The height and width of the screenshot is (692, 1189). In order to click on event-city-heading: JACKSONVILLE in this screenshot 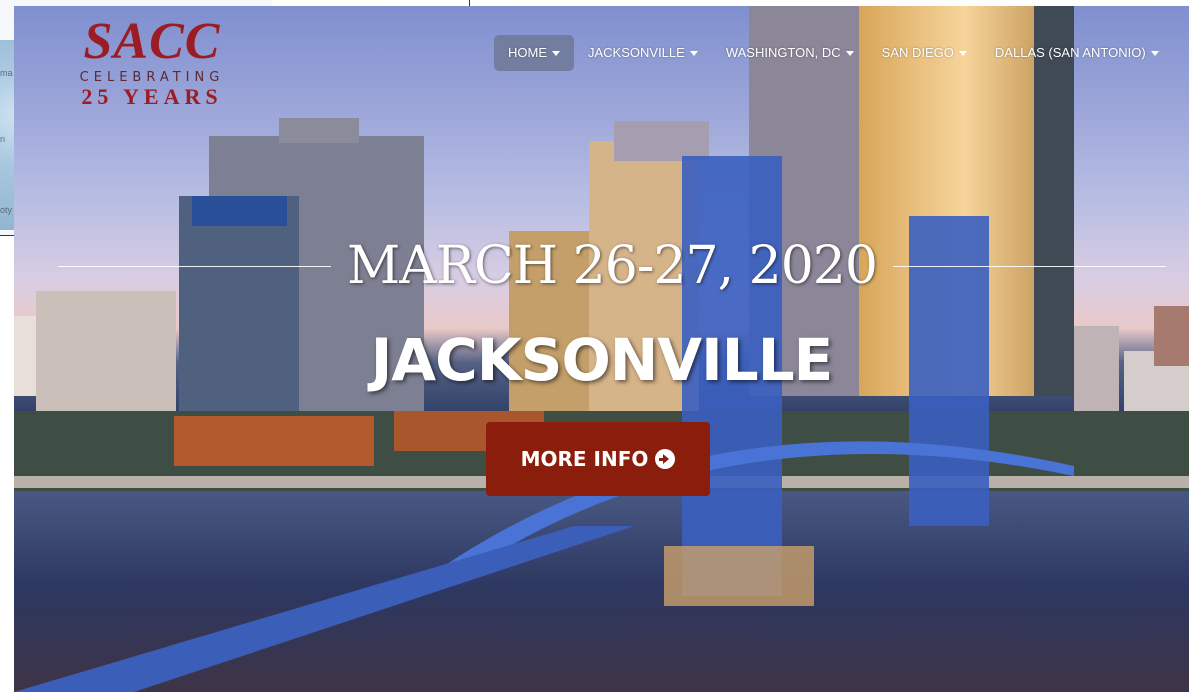, I will do `click(602, 360)`.